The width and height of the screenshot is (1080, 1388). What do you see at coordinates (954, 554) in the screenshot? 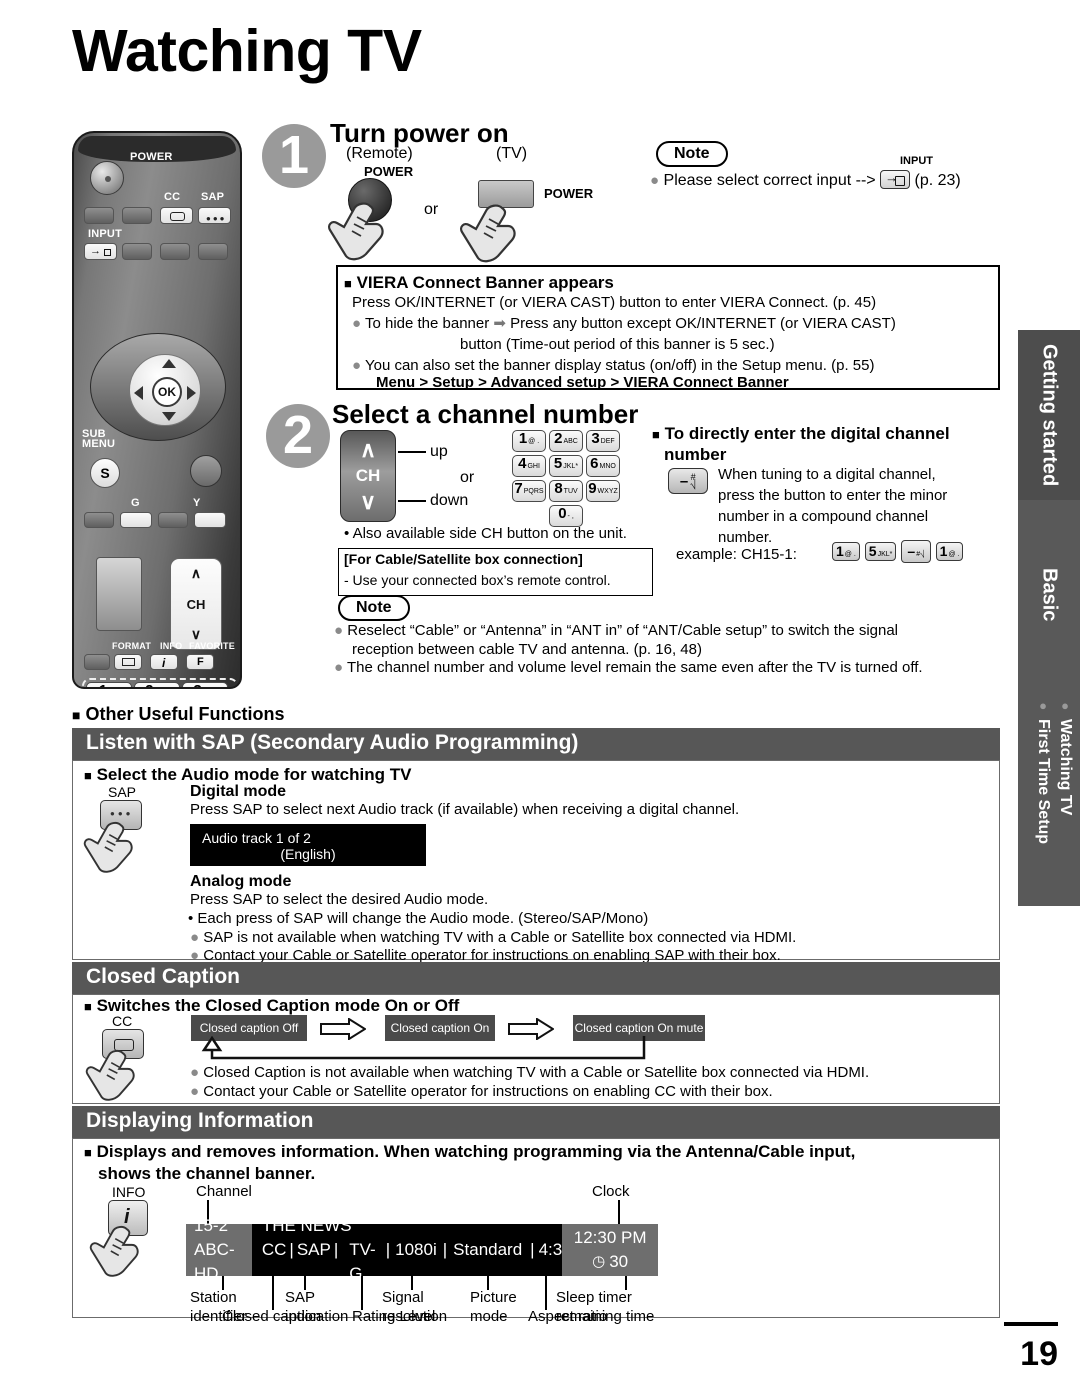
I see `key-sublabel: @ .` at bounding box center [954, 554].